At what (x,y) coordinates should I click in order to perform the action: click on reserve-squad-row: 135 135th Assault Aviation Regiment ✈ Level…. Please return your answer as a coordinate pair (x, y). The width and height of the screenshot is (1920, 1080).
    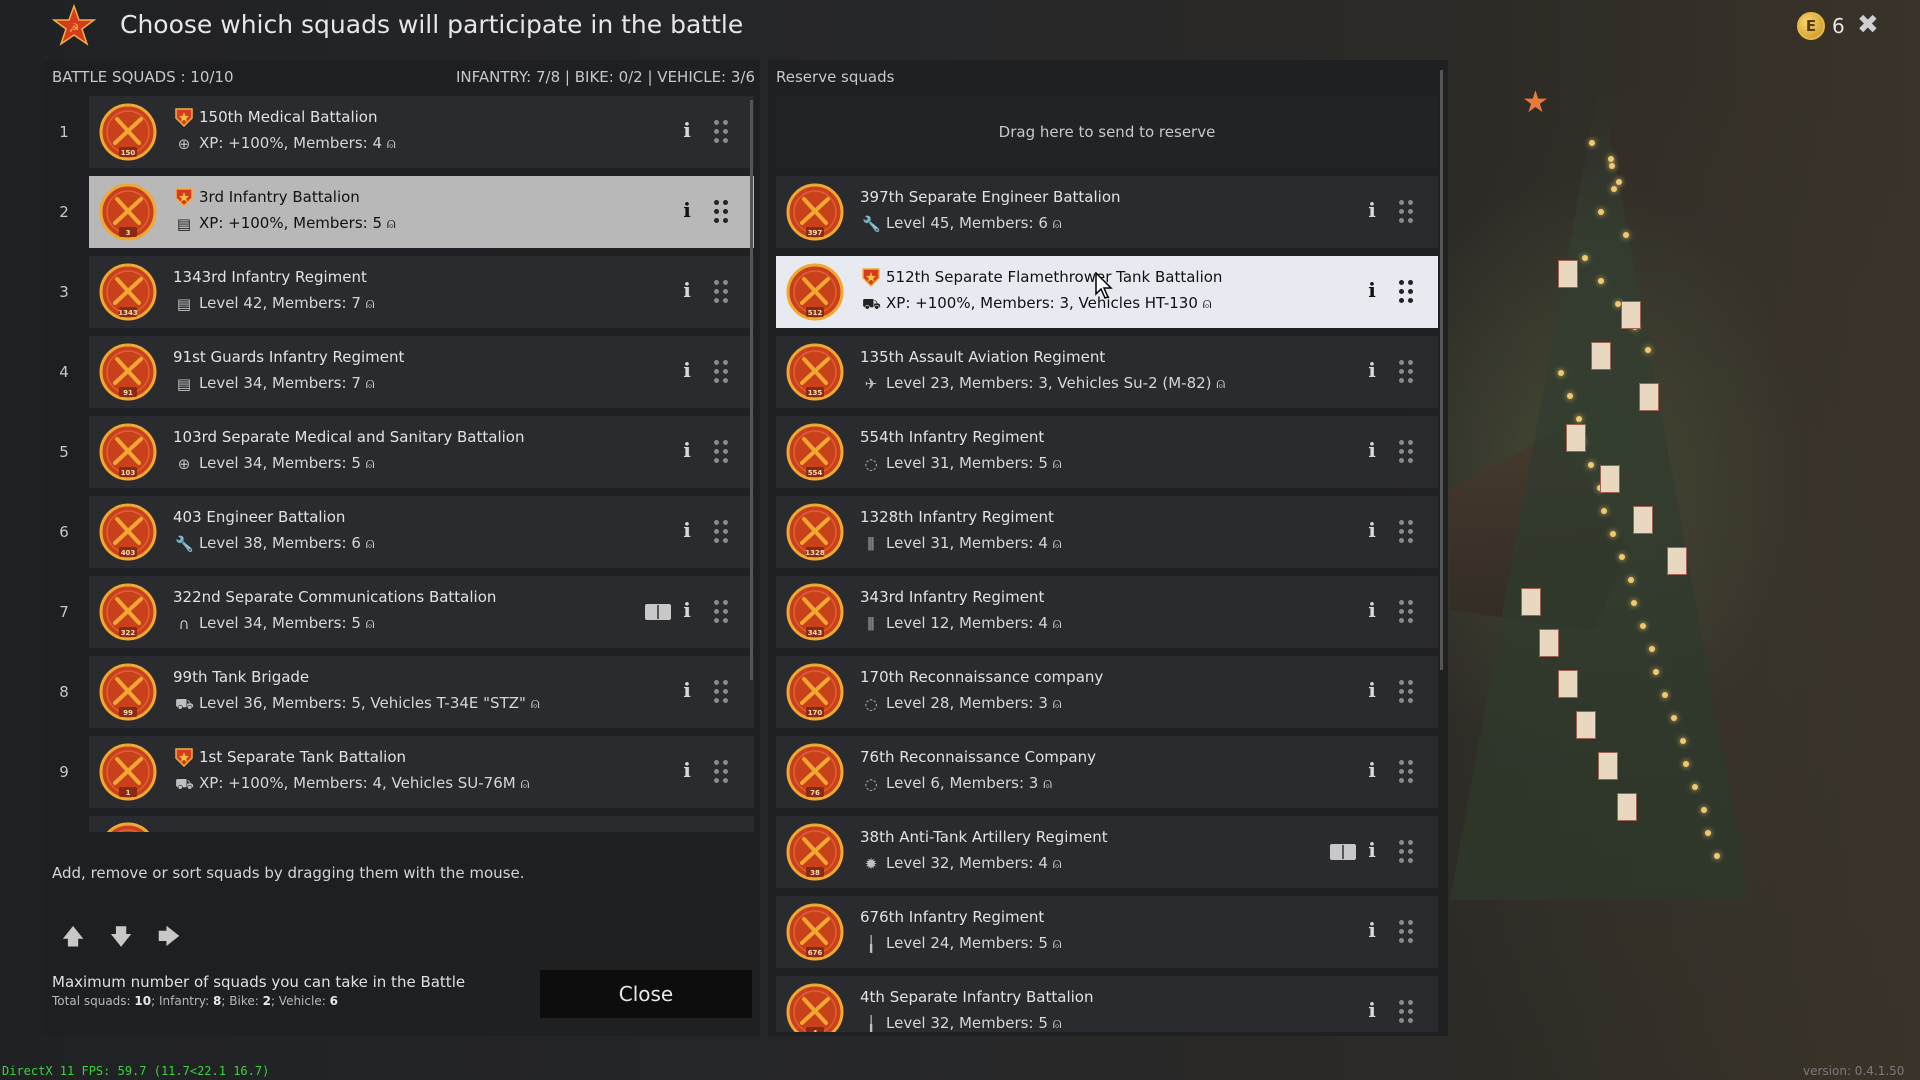
    Looking at the image, I should click on (1107, 372).